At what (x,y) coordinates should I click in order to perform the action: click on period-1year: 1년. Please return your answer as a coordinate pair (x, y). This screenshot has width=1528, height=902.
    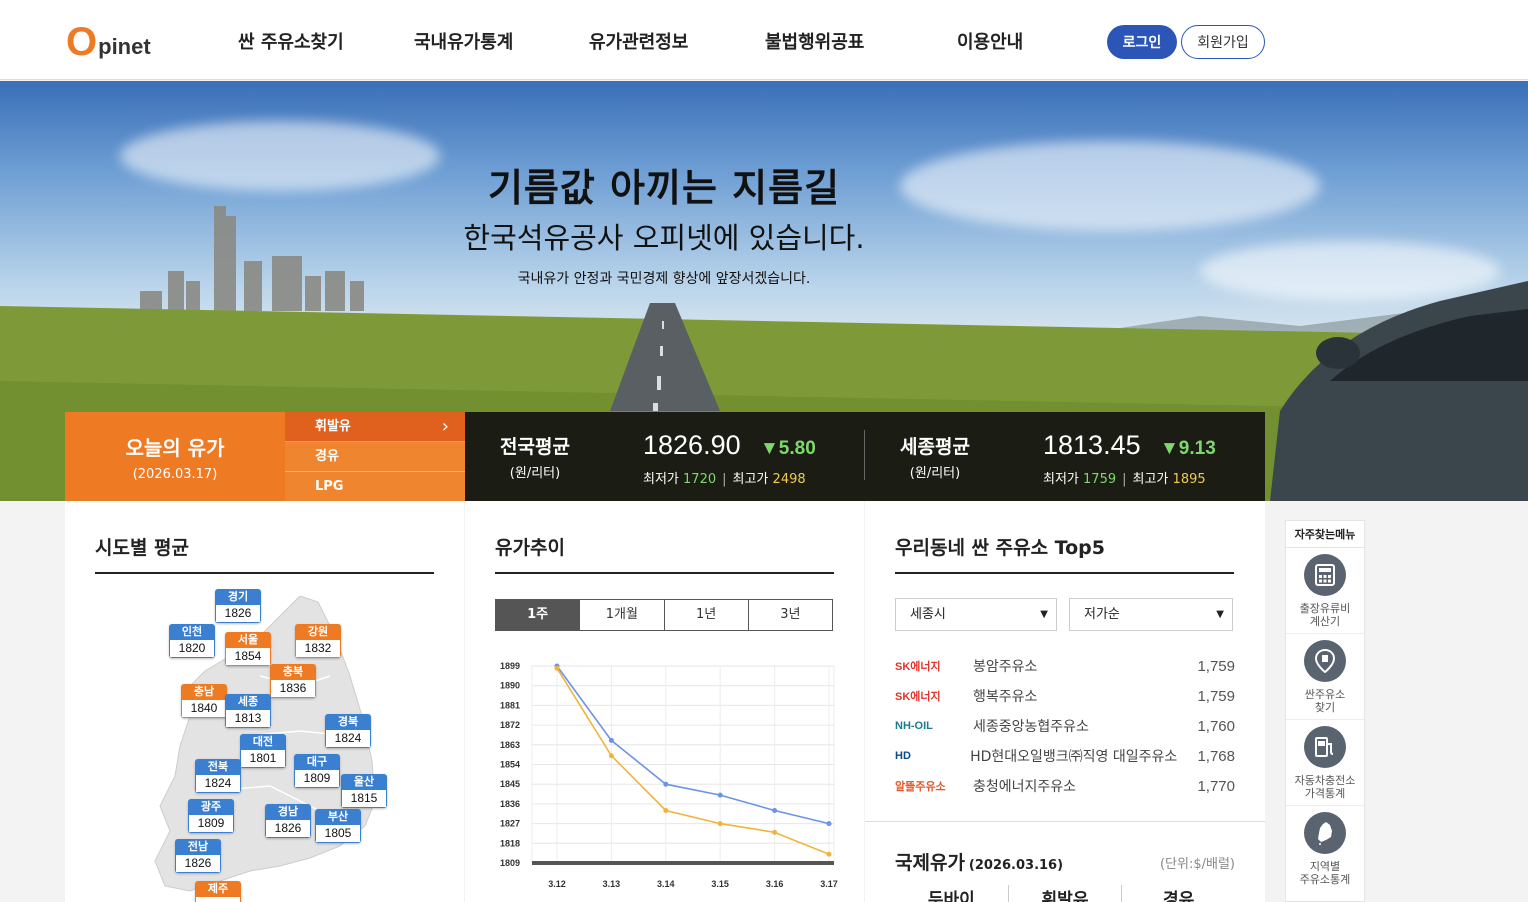
    Looking at the image, I should click on (705, 615).